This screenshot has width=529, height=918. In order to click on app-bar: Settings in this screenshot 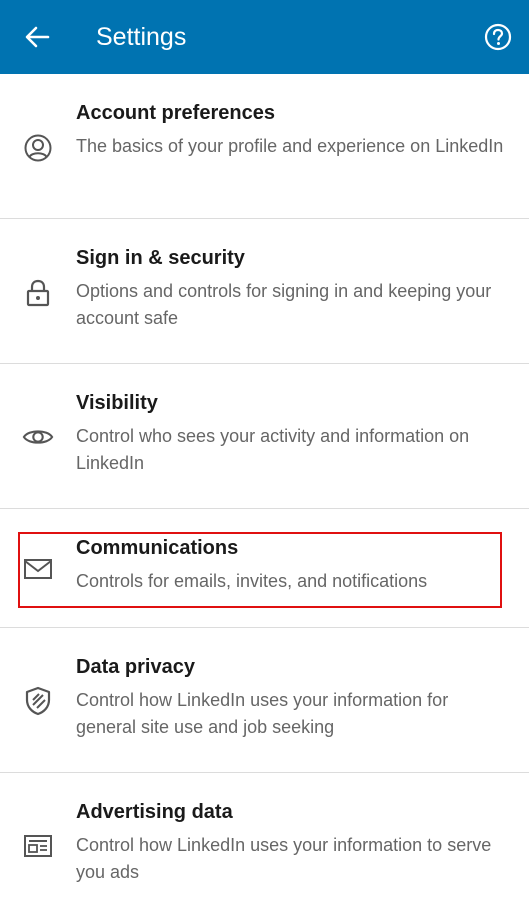, I will do `click(264, 37)`.